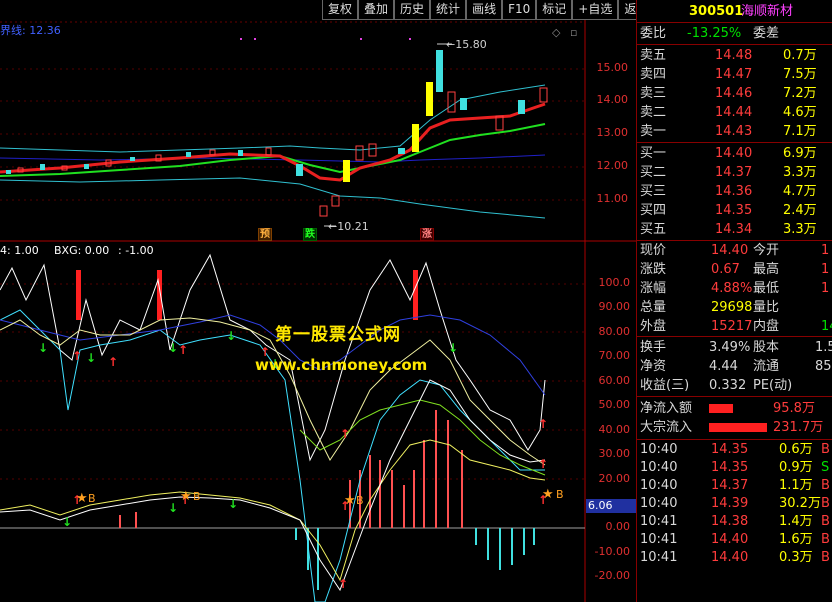 The image size is (832, 602). Describe the element at coordinates (823, 366) in the screenshot. I see `stat-value: 853` at that location.